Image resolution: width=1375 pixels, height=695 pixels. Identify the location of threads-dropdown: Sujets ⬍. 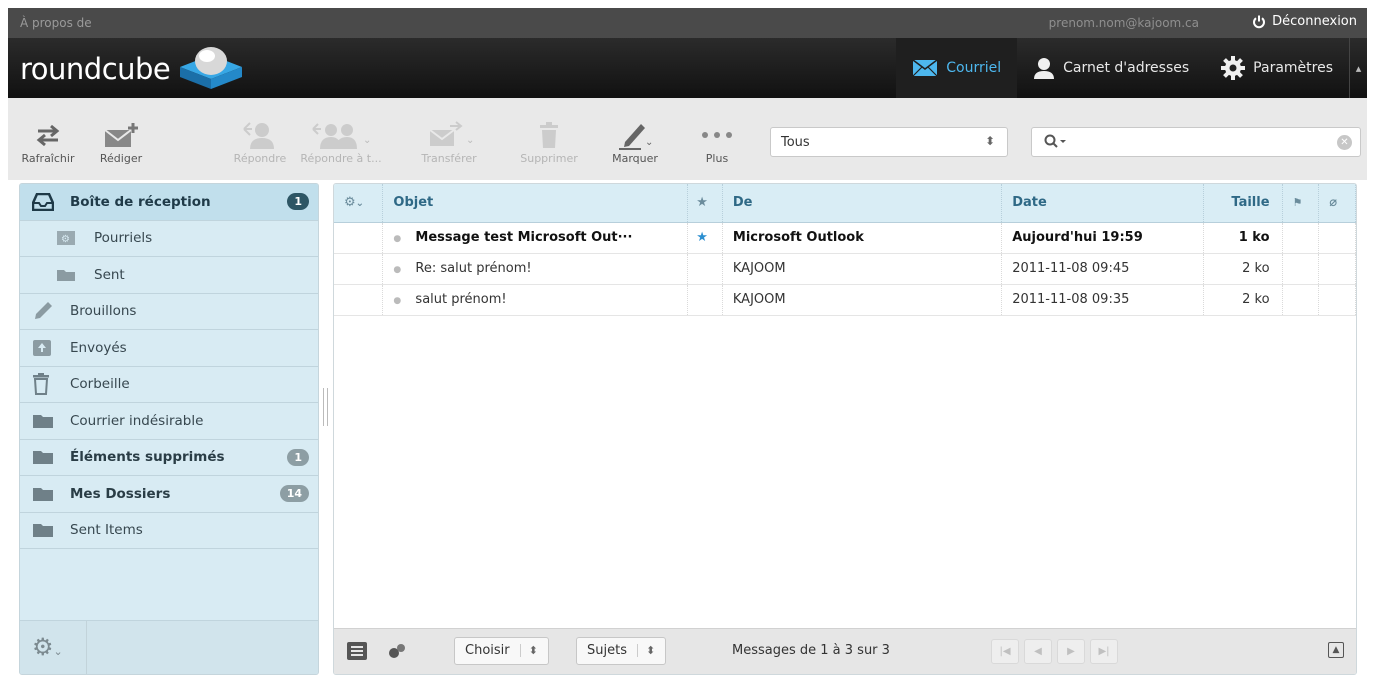
(621, 651).